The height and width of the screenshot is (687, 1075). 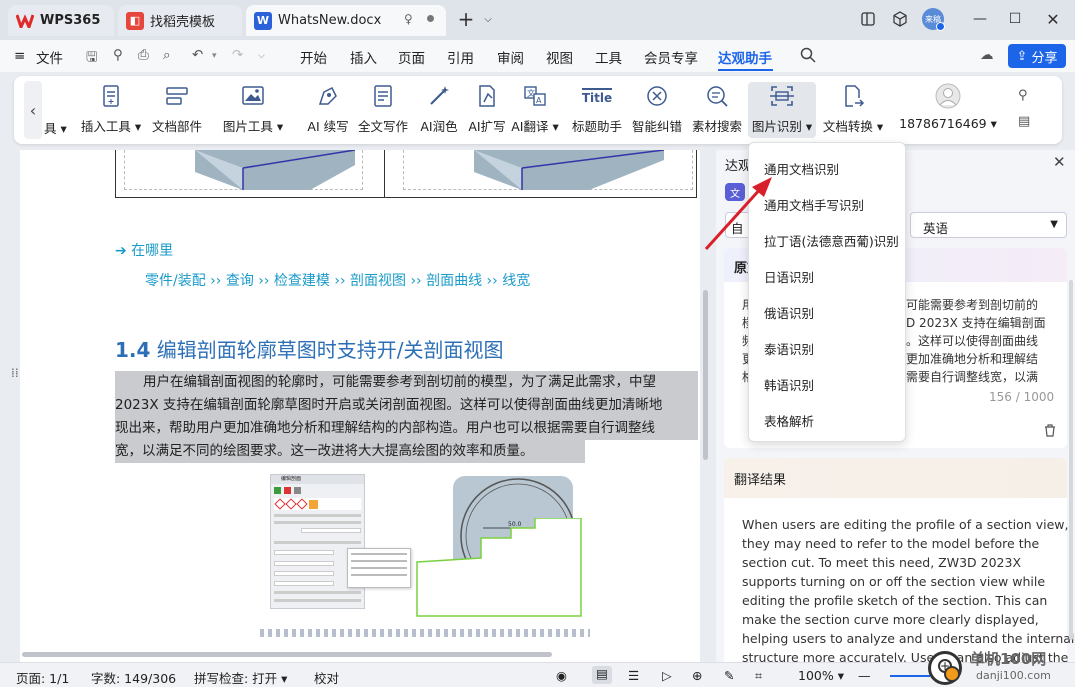 What do you see at coordinates (1001, 666) in the screenshot?
I see `watermark: + 单机100网 danji100.com` at bounding box center [1001, 666].